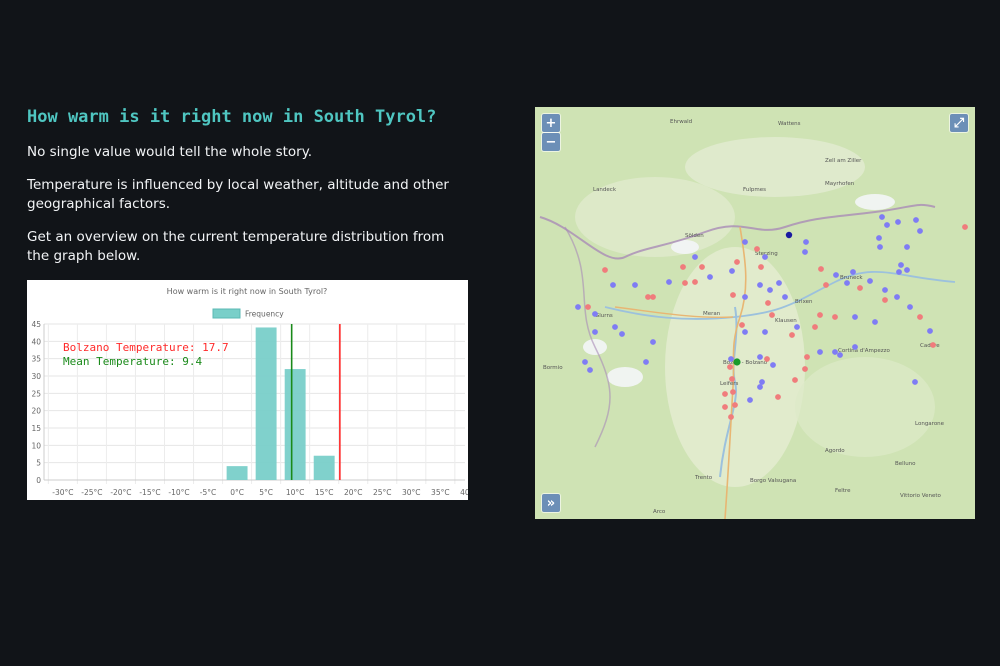  Describe the element at coordinates (959, 123) in the screenshot. I see `fullscreen-icon: ⤢` at that location.